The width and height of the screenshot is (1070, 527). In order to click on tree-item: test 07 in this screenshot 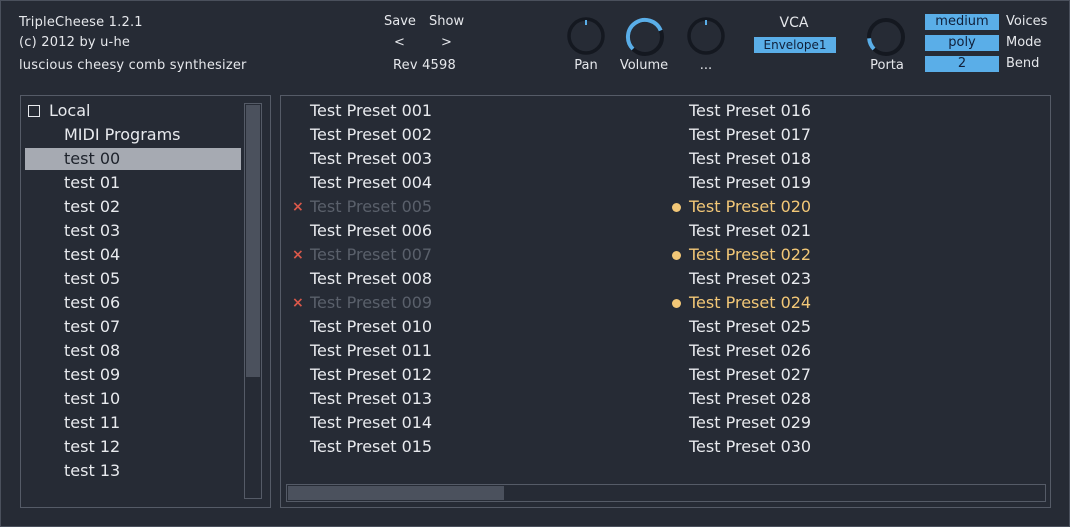, I will do `click(133, 327)`.